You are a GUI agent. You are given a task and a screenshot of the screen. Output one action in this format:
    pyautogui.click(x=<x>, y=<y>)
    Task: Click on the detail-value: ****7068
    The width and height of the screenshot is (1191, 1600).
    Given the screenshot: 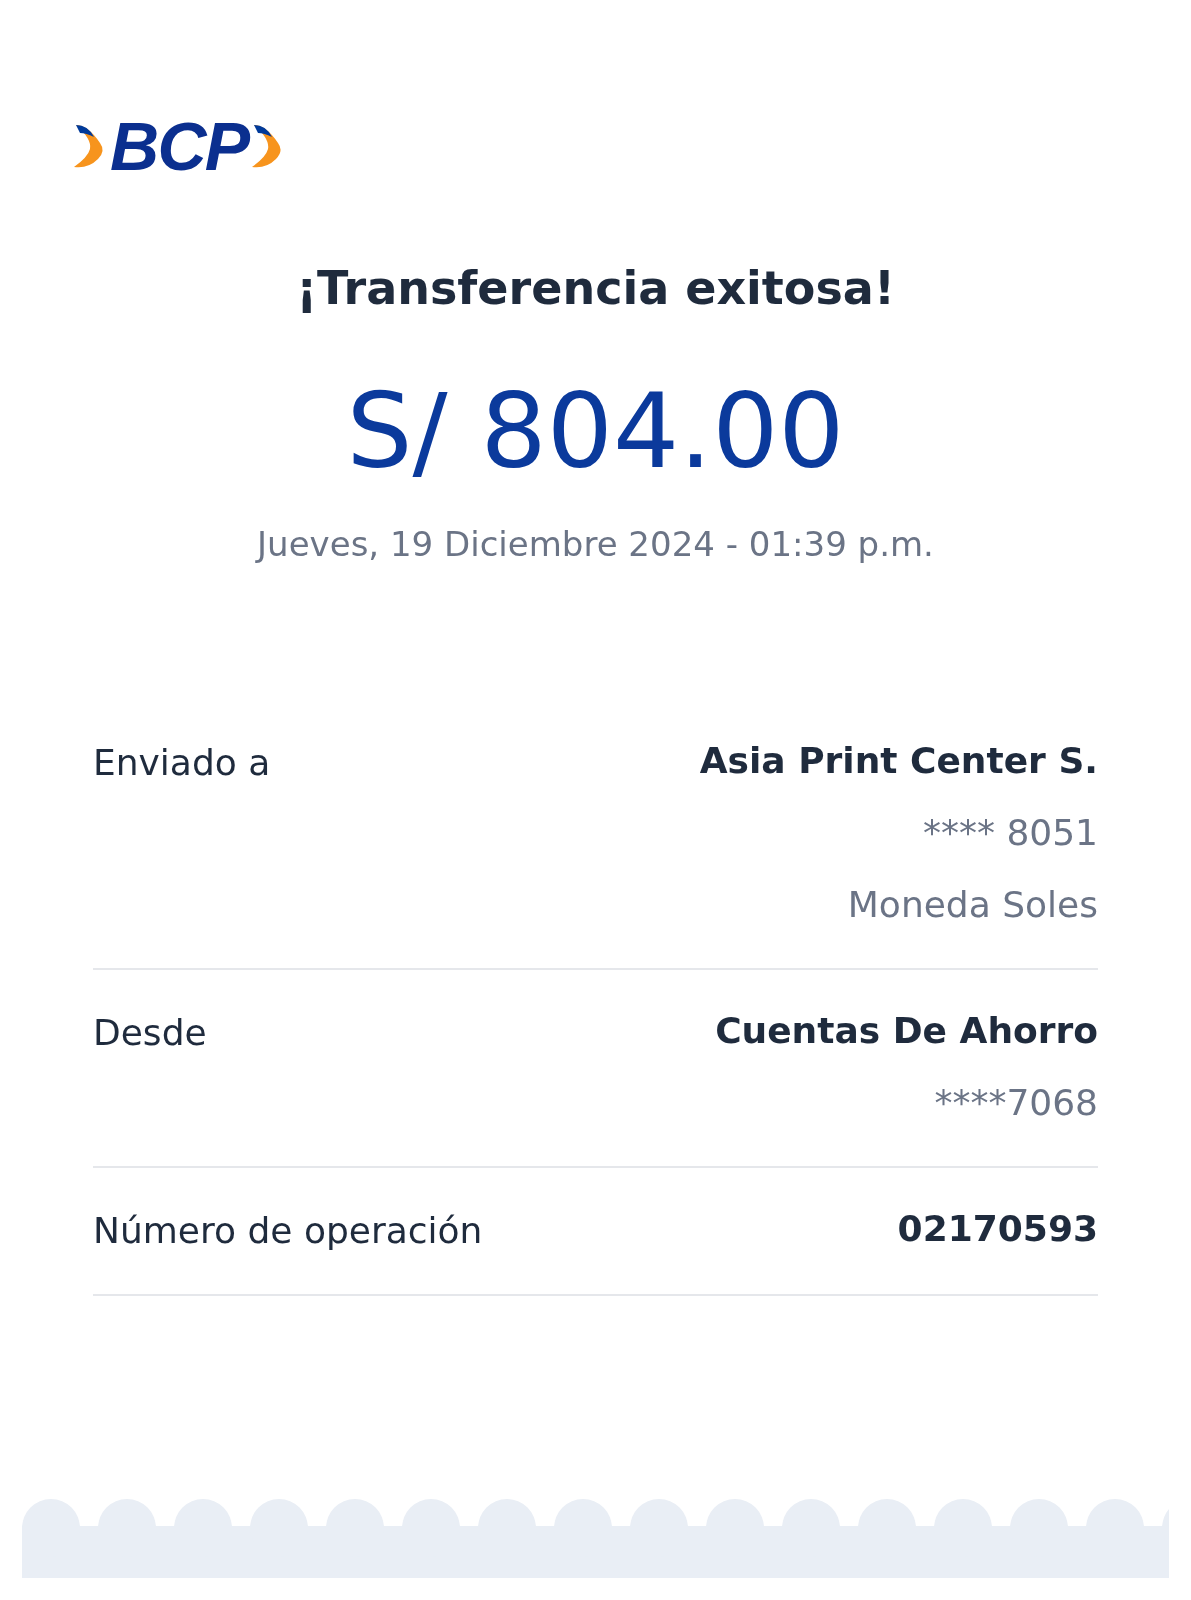 What is the action you would take?
    pyautogui.click(x=1016, y=1103)
    